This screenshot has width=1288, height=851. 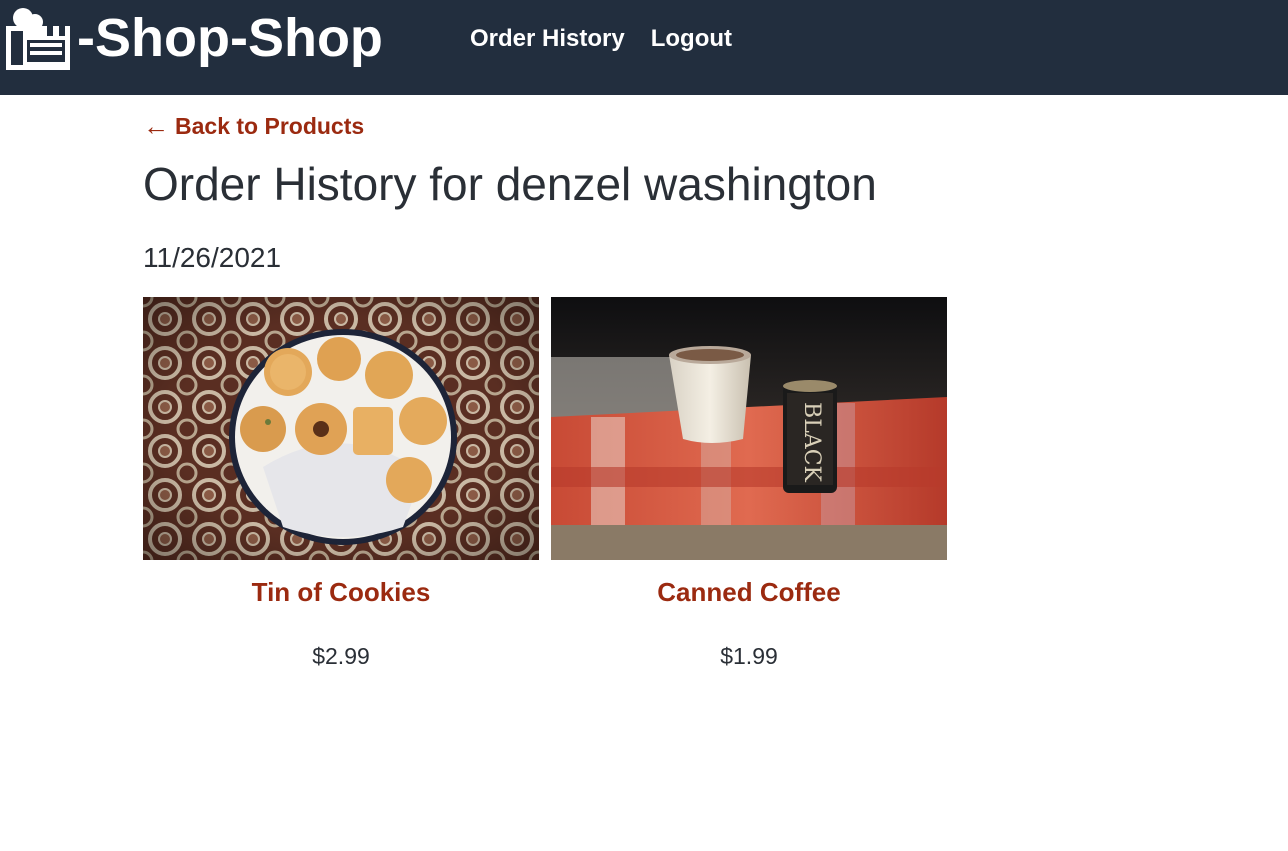 I want to click on left-arrow-icon: ←, so click(x=156, y=126).